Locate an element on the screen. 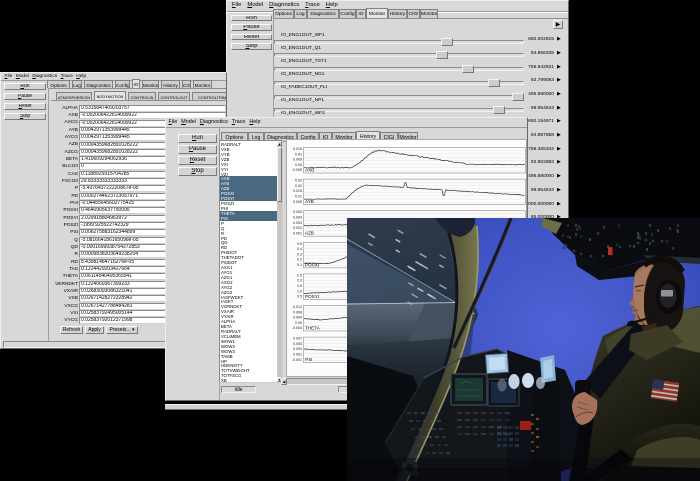 This screenshot has width=700, height=481. svg-text: POSYI is located at coordinates (312, 296).